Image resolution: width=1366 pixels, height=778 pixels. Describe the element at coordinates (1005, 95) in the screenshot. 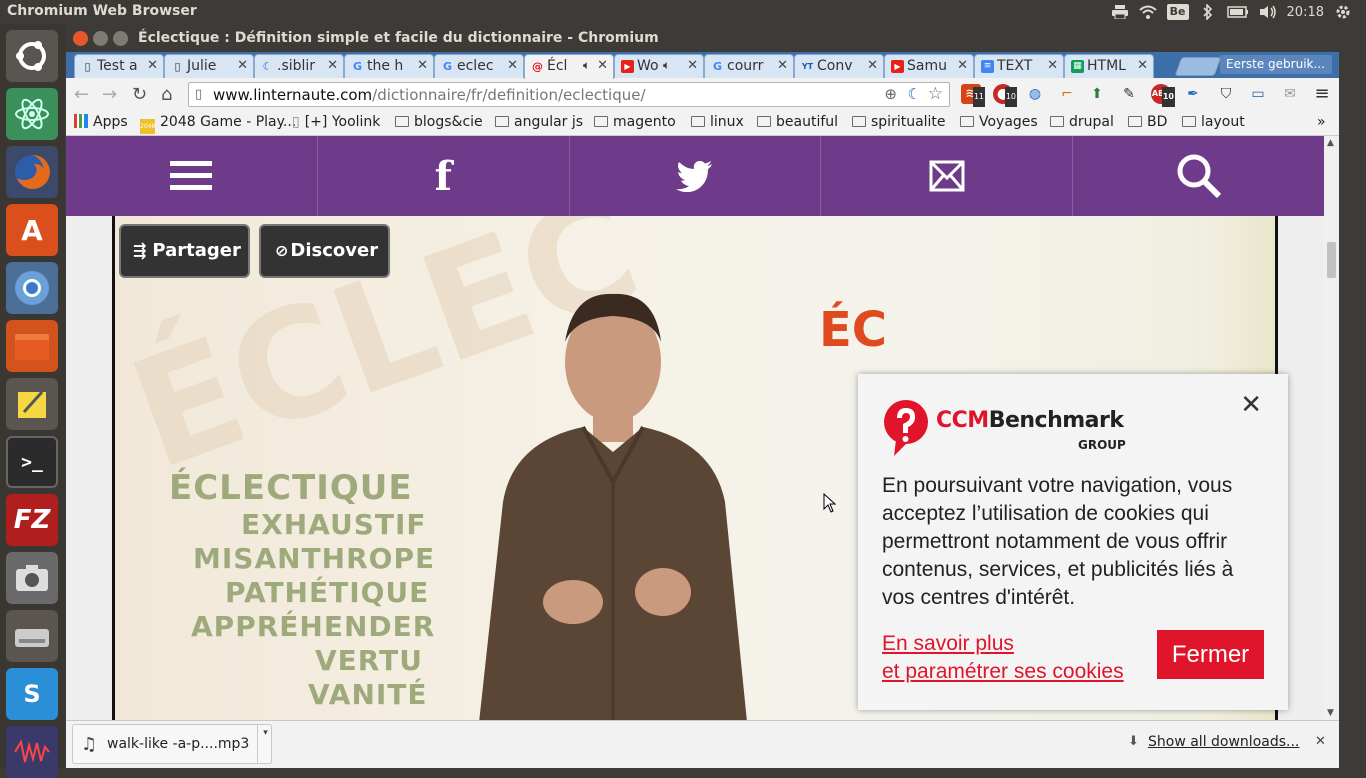

I see `extension-stop-icon: ● 10` at that location.